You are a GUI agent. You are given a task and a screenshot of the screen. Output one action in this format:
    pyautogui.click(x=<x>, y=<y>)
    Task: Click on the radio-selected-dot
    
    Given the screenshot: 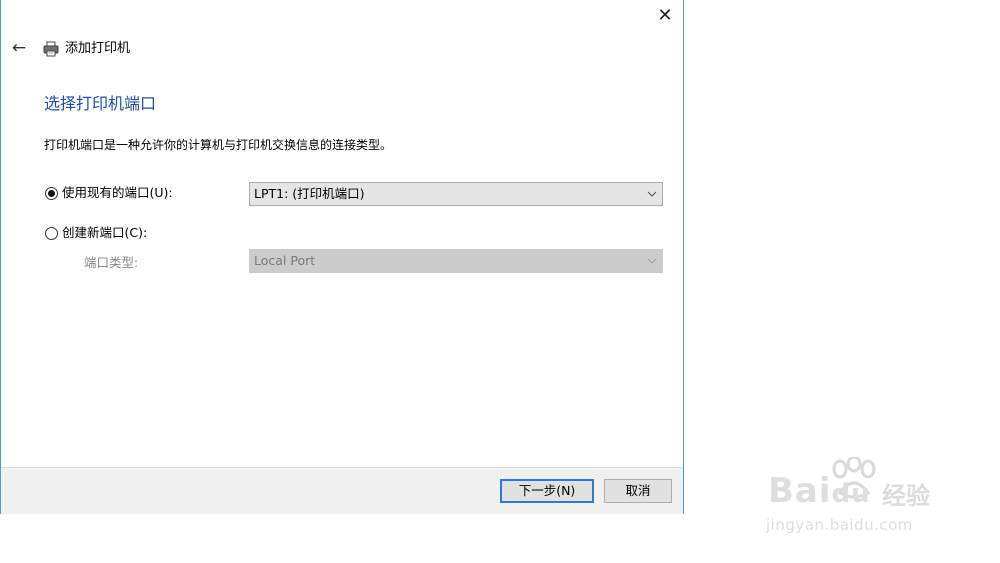 What is the action you would take?
    pyautogui.click(x=51, y=193)
    